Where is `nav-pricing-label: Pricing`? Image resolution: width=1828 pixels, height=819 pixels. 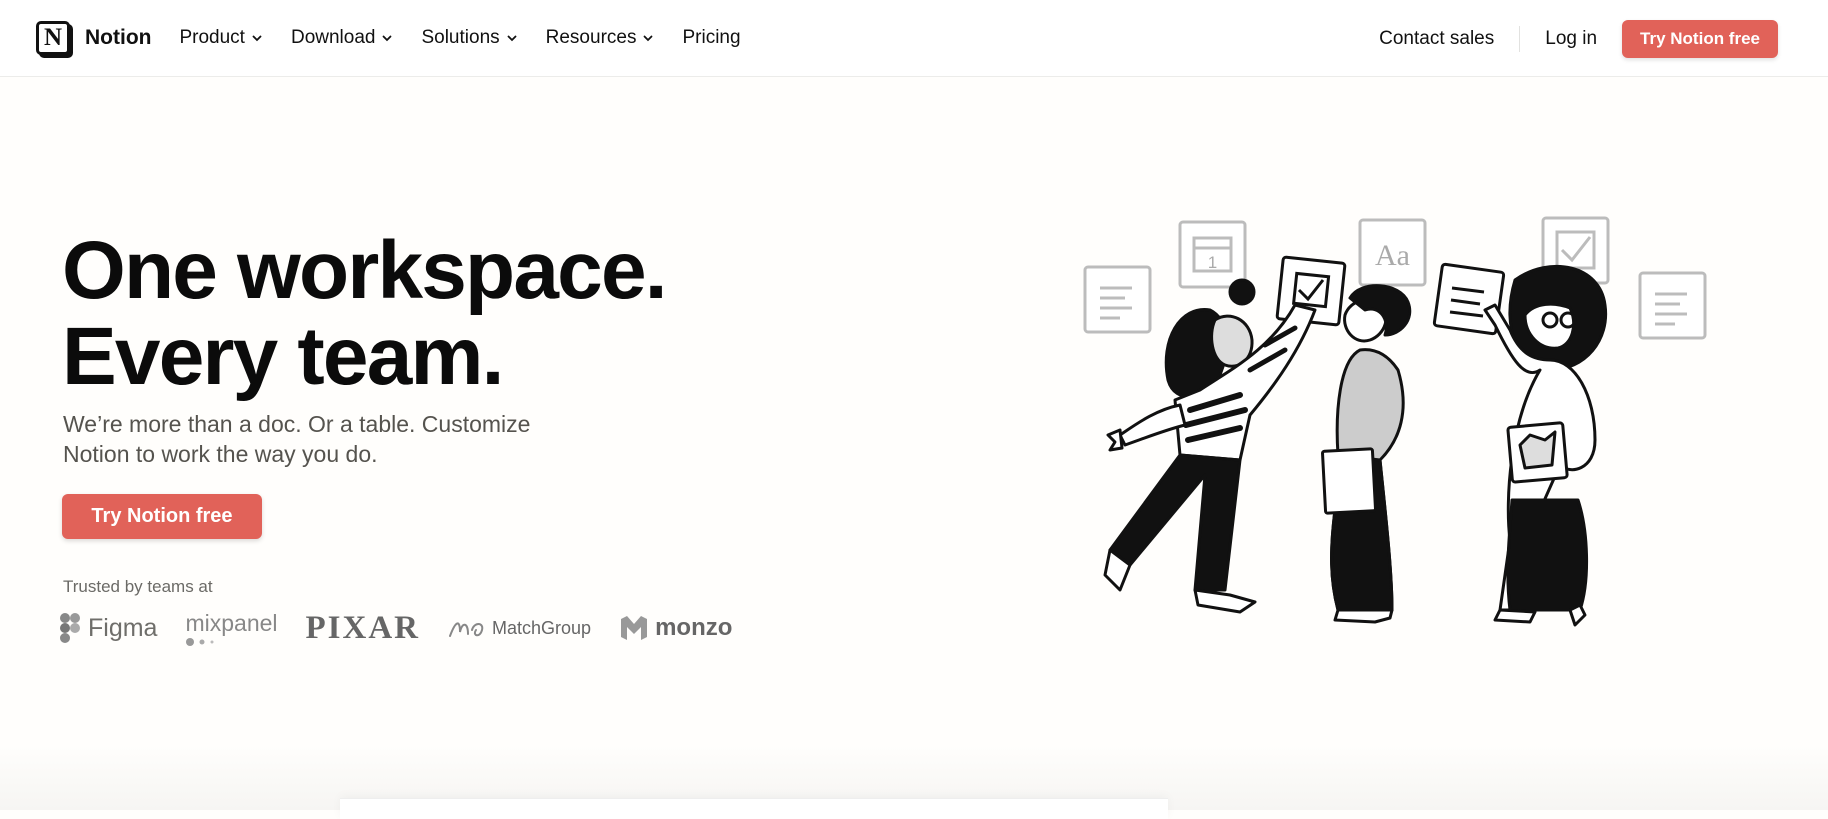
nav-pricing-label: Pricing is located at coordinates (711, 37).